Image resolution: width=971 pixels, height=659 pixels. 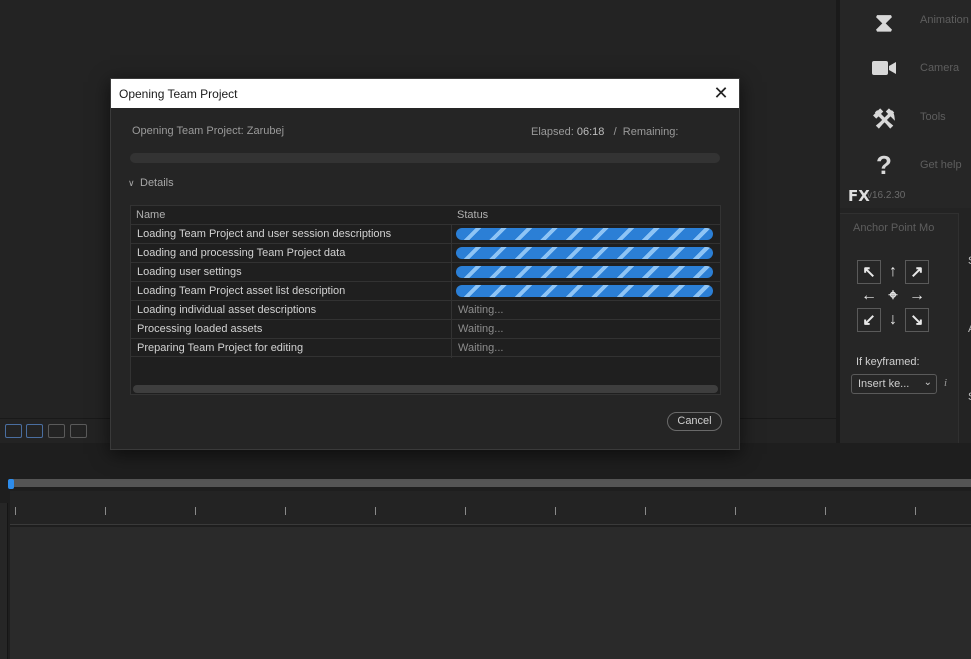 I want to click on get-help-item: ? Get help, so click(x=905, y=169).